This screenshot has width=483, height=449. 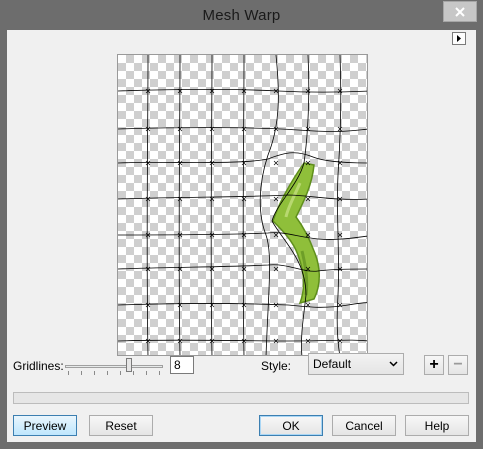 What do you see at coordinates (182, 365) in the screenshot?
I see `gridlines-input: 8` at bounding box center [182, 365].